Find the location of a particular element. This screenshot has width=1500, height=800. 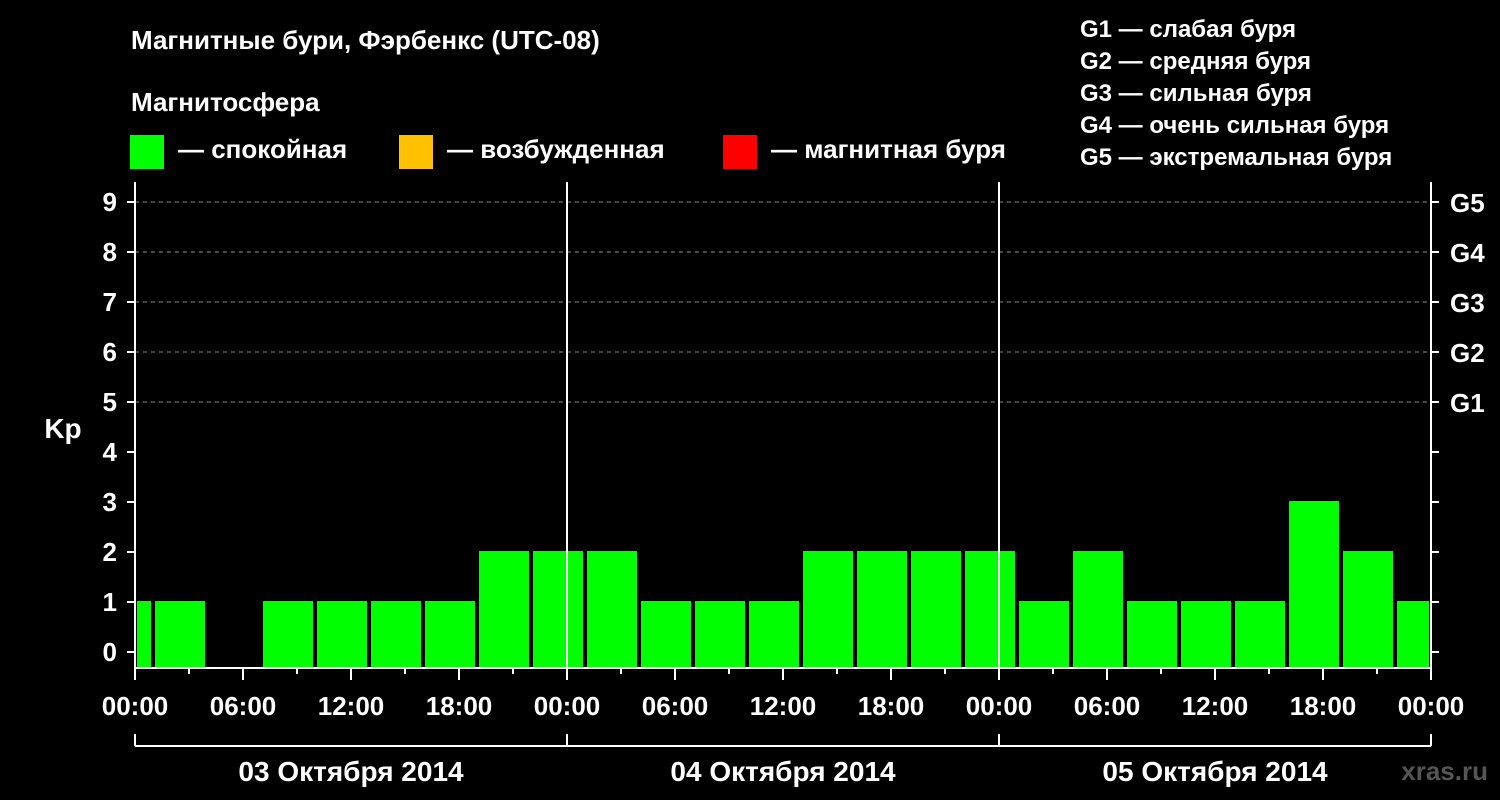

y-tick-label: 4 is located at coordinates (110, 452).